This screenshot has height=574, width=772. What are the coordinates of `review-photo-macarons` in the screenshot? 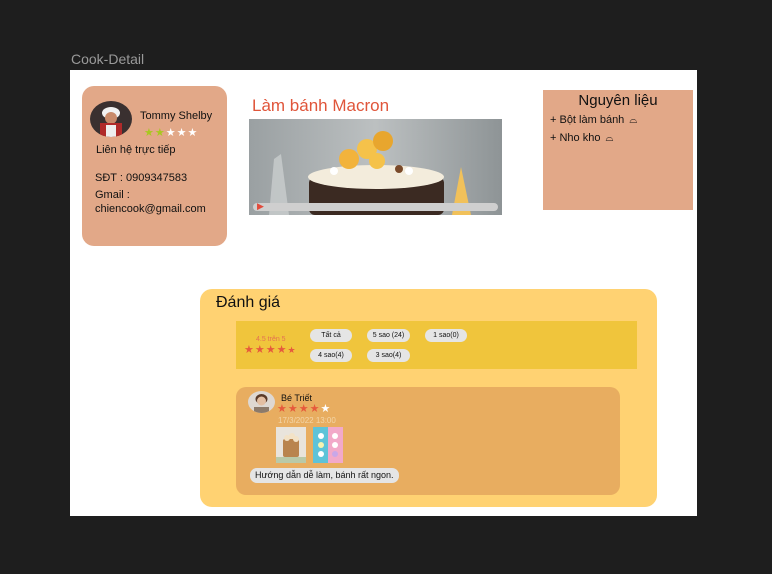 It's located at (328, 445).